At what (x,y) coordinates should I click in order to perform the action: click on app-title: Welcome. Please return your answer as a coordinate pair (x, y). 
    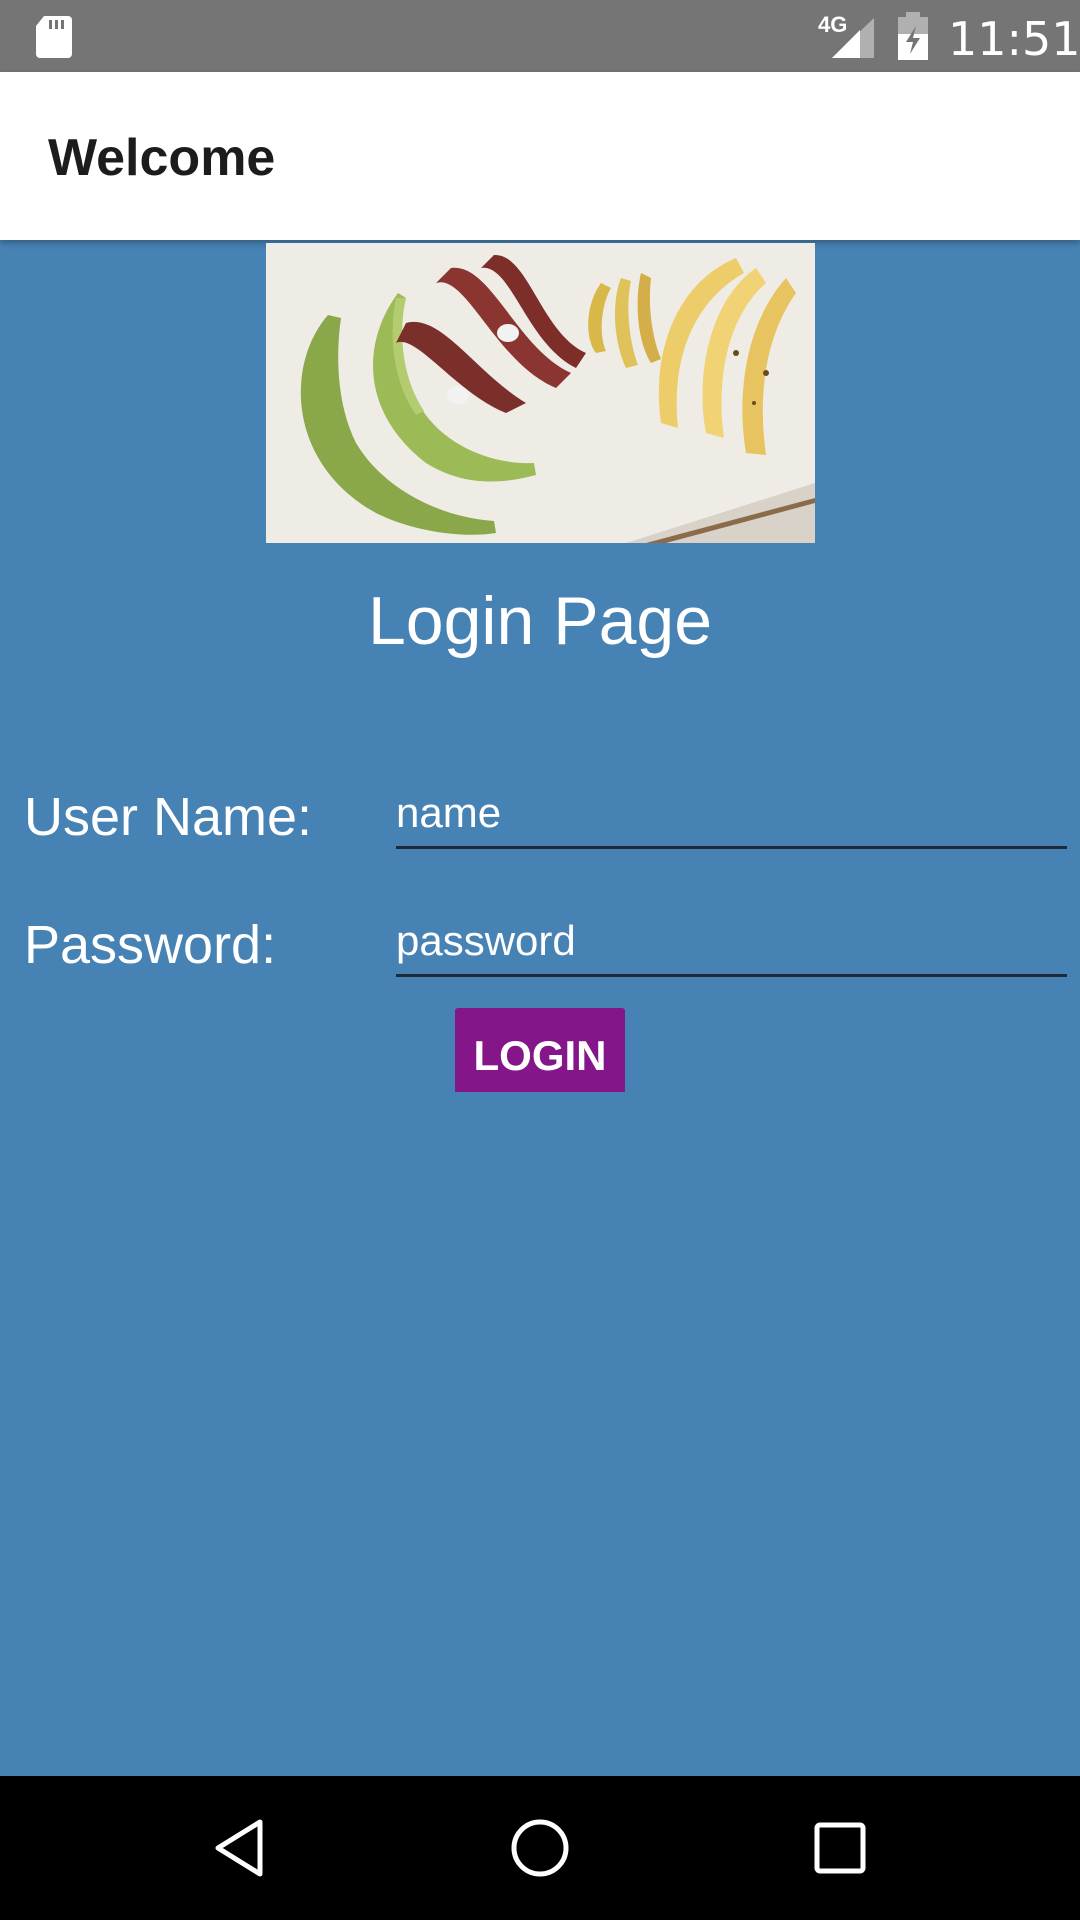
    Looking at the image, I should click on (162, 158).